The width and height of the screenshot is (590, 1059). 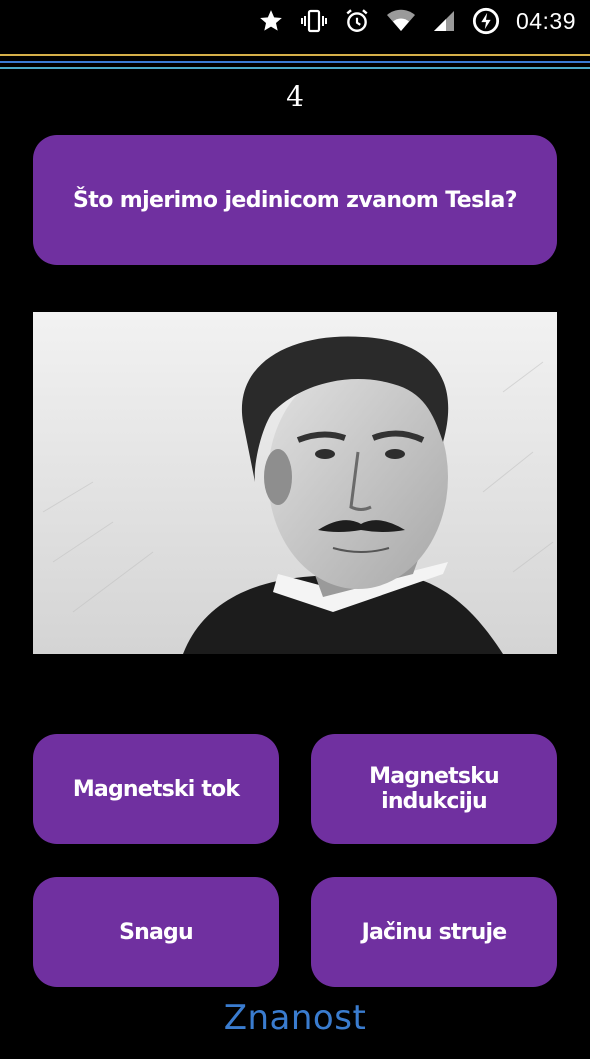 I want to click on wifi-icon, so click(x=401, y=21).